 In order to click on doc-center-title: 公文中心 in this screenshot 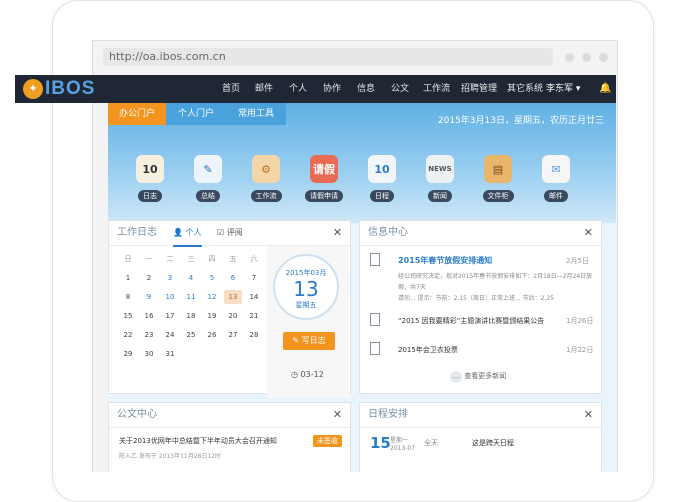, I will do `click(137, 414)`.